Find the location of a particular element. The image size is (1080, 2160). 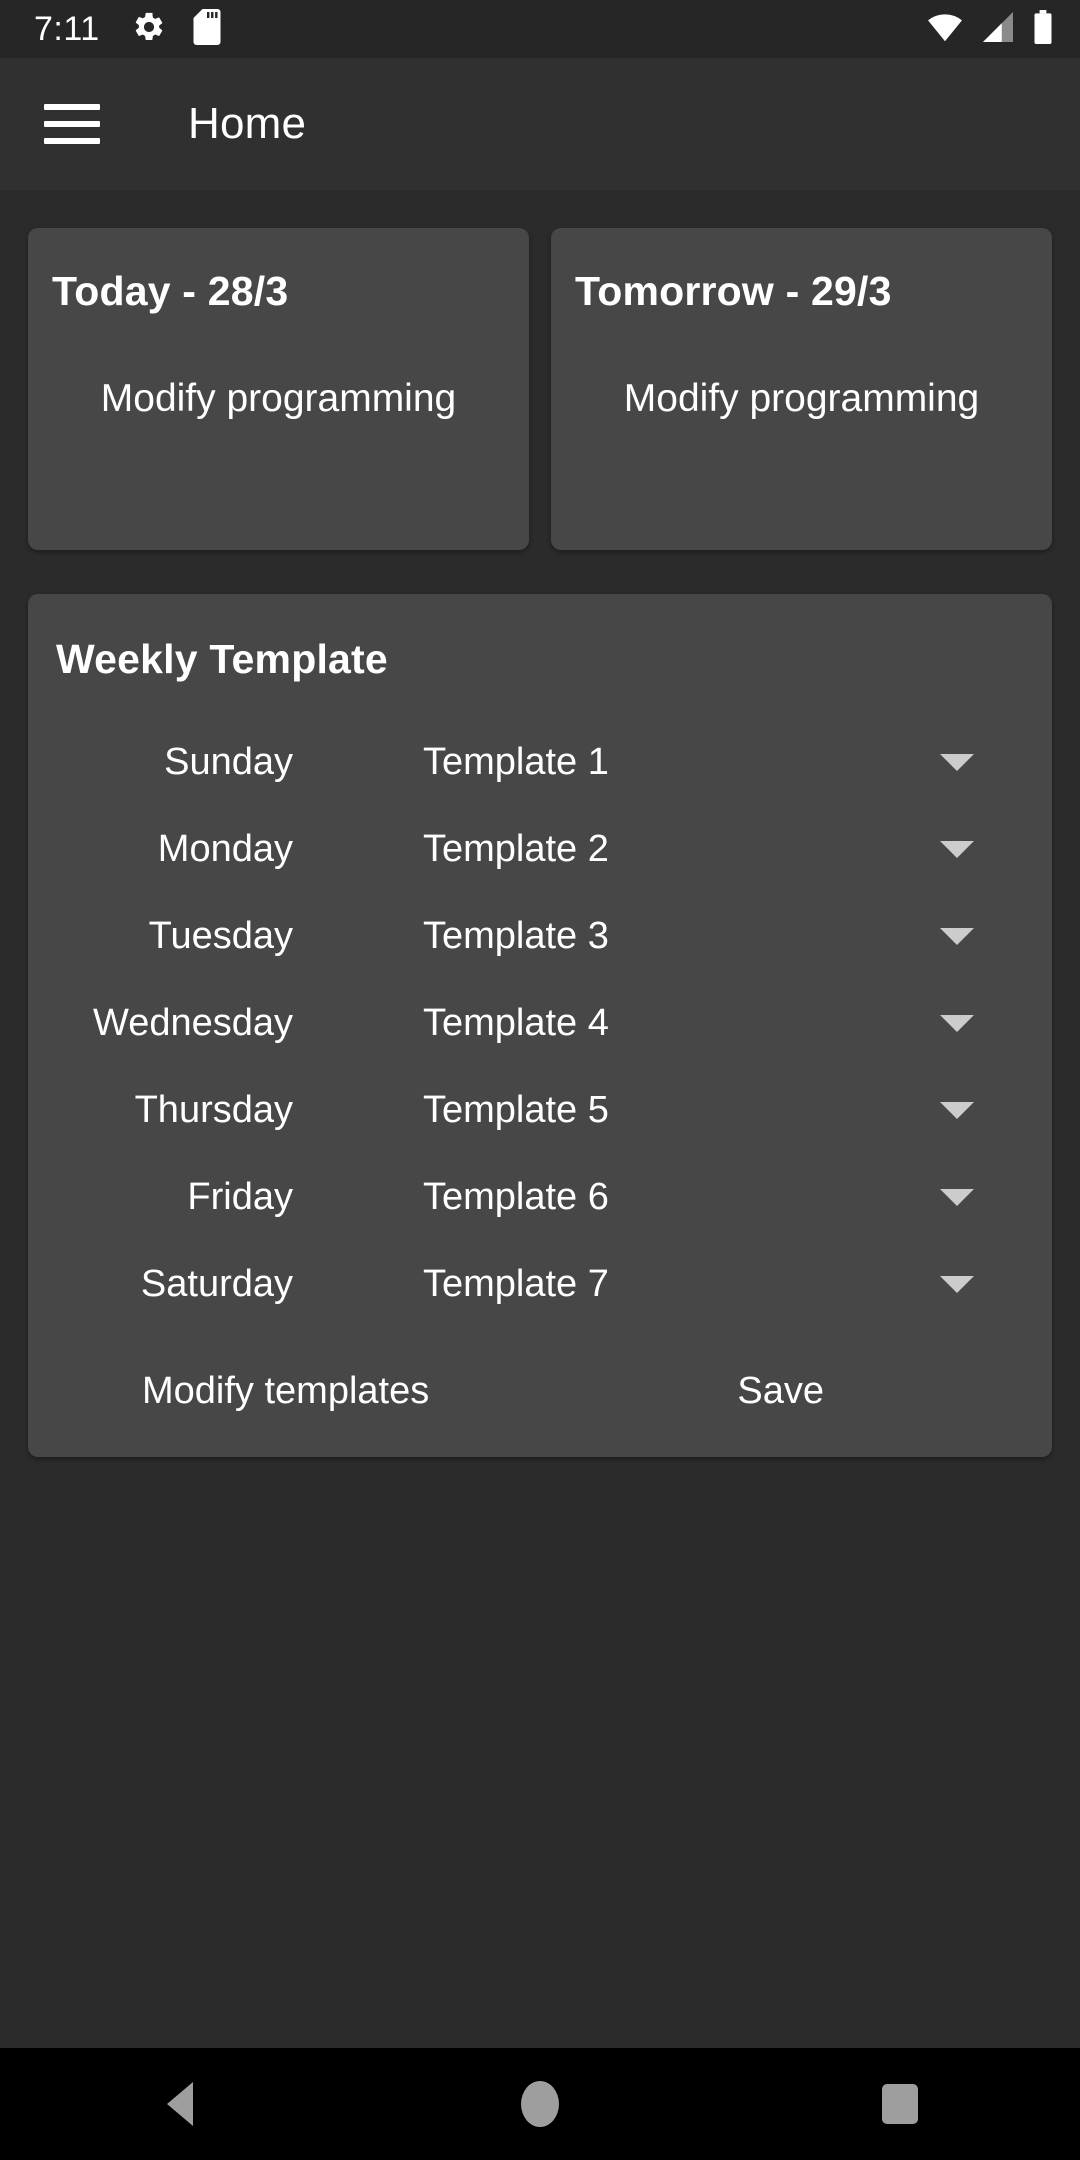

cellular-signal-icon is located at coordinates (998, 29).